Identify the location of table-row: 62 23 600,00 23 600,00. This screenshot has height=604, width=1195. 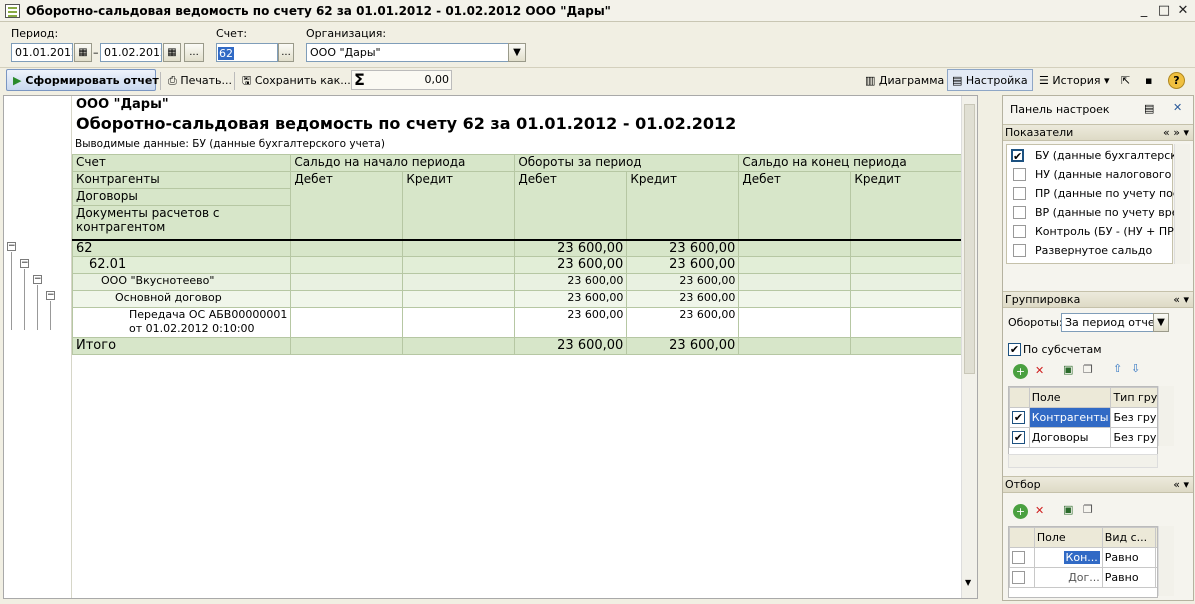
(517, 248).